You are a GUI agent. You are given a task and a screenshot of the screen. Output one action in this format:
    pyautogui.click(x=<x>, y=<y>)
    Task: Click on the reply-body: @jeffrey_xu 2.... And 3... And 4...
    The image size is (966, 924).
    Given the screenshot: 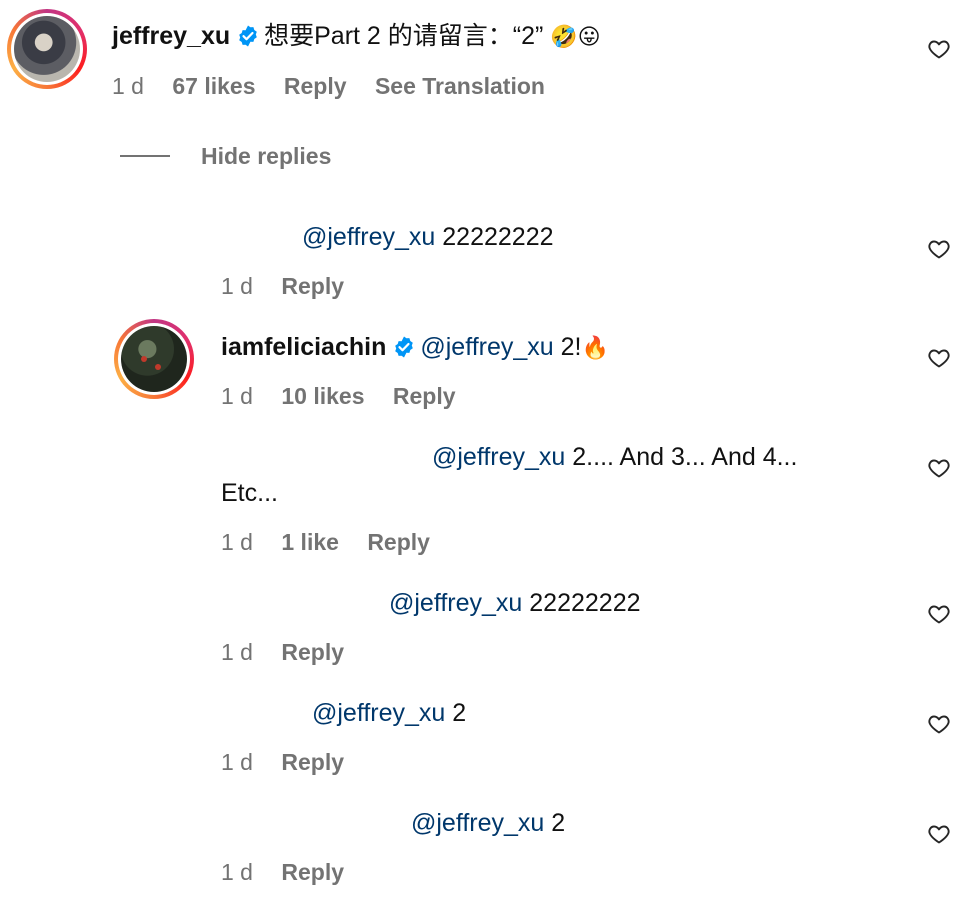 What is the action you would take?
    pyautogui.click(x=614, y=457)
    